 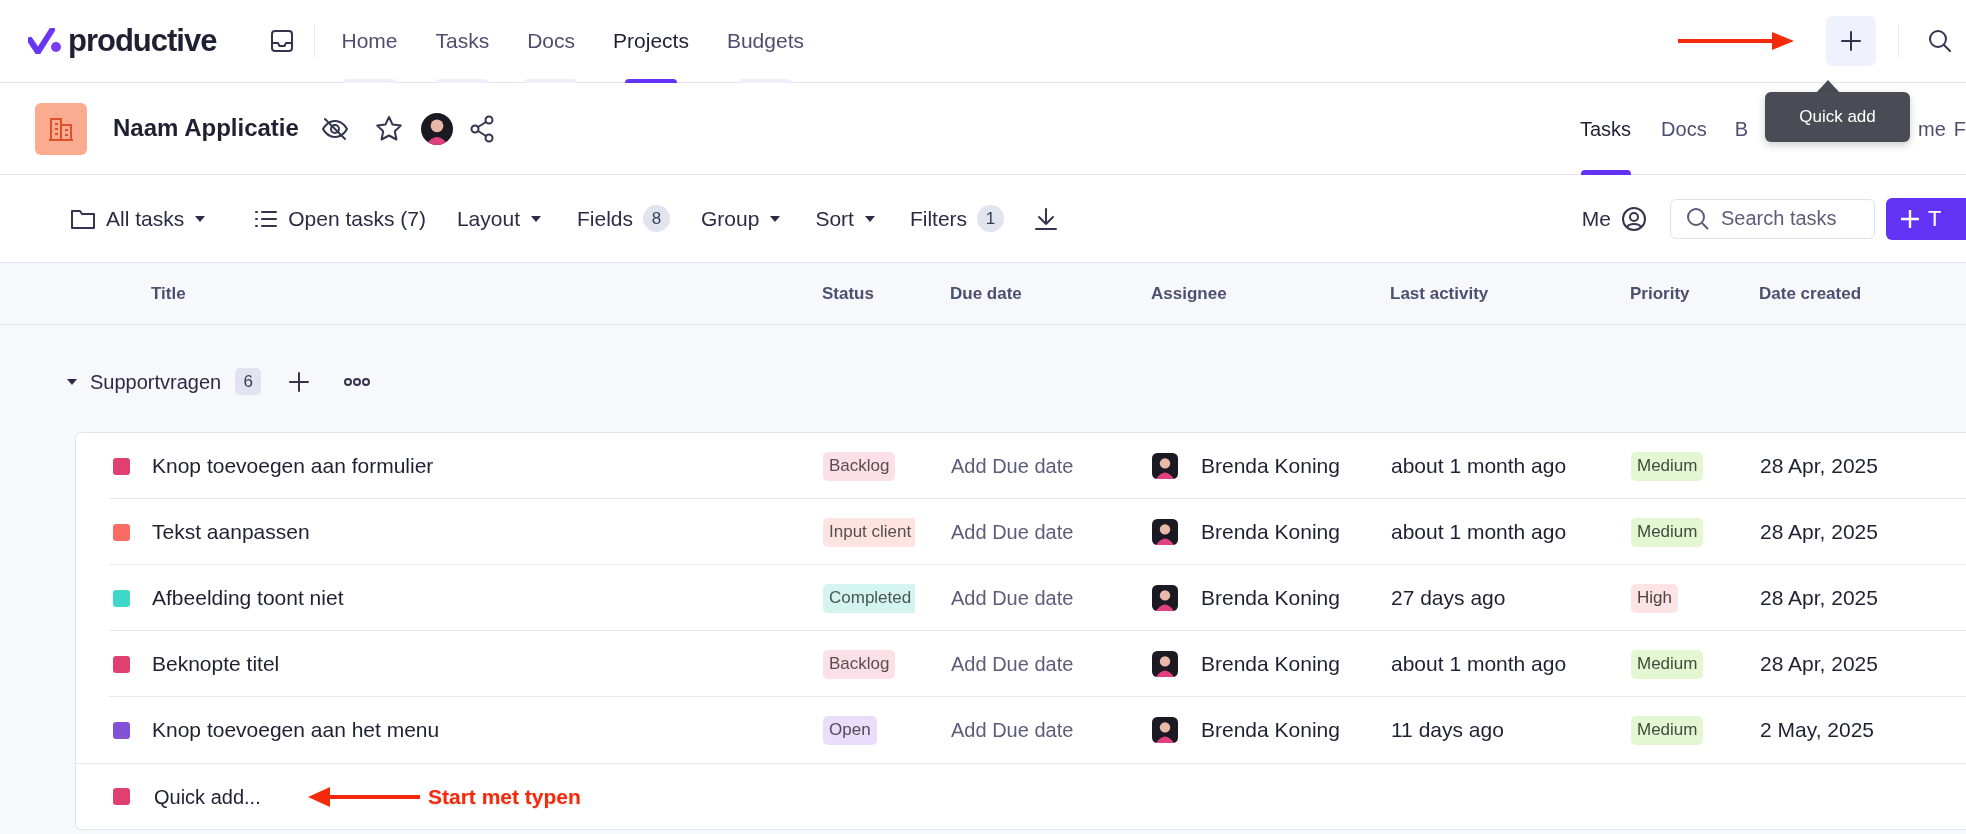 What do you see at coordinates (1634, 218) in the screenshot?
I see `user-circle-icon` at bounding box center [1634, 218].